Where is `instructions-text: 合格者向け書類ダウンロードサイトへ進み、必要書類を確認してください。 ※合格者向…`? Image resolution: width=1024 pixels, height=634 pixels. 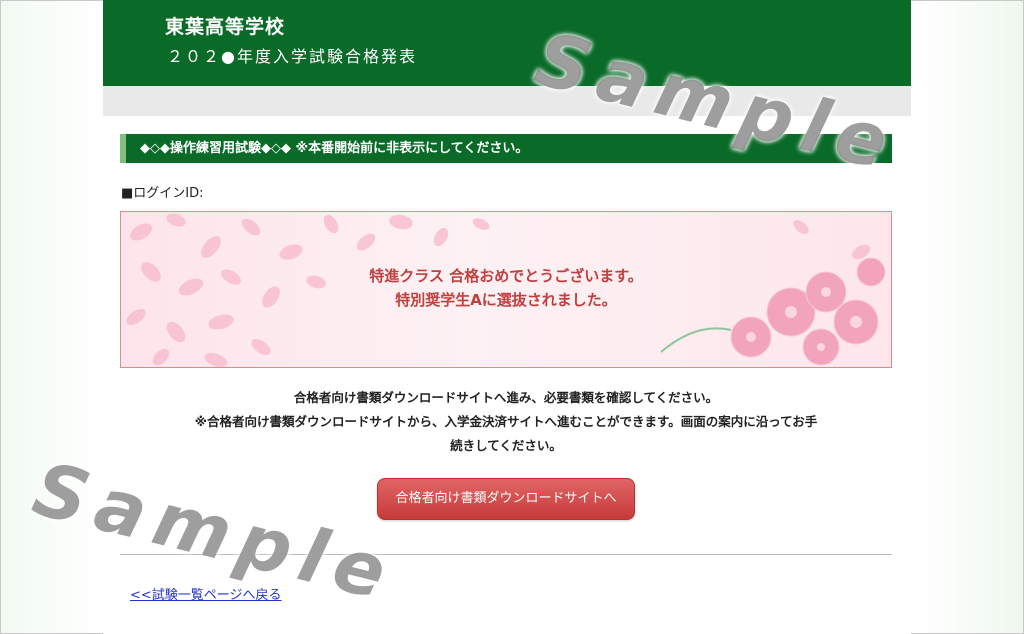 instructions-text: 合格者向け書類ダウンロードサイトへ進み、必要書類を確認してください。 ※合格者向… is located at coordinates (506, 422).